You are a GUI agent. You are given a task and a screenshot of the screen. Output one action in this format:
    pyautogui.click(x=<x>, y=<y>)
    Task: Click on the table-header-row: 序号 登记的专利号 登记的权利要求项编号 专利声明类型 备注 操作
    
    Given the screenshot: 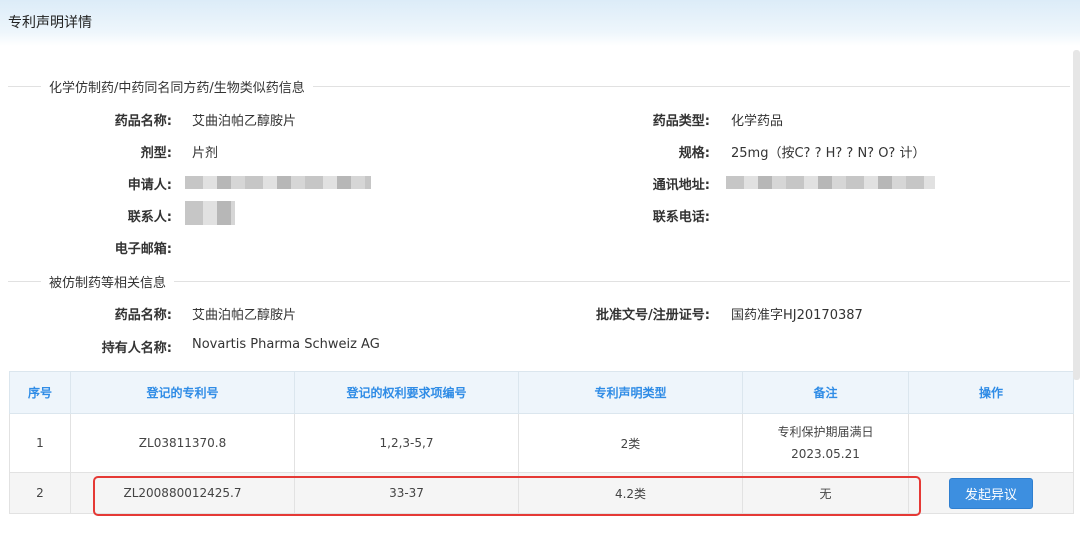 What is the action you would take?
    pyautogui.click(x=541, y=392)
    